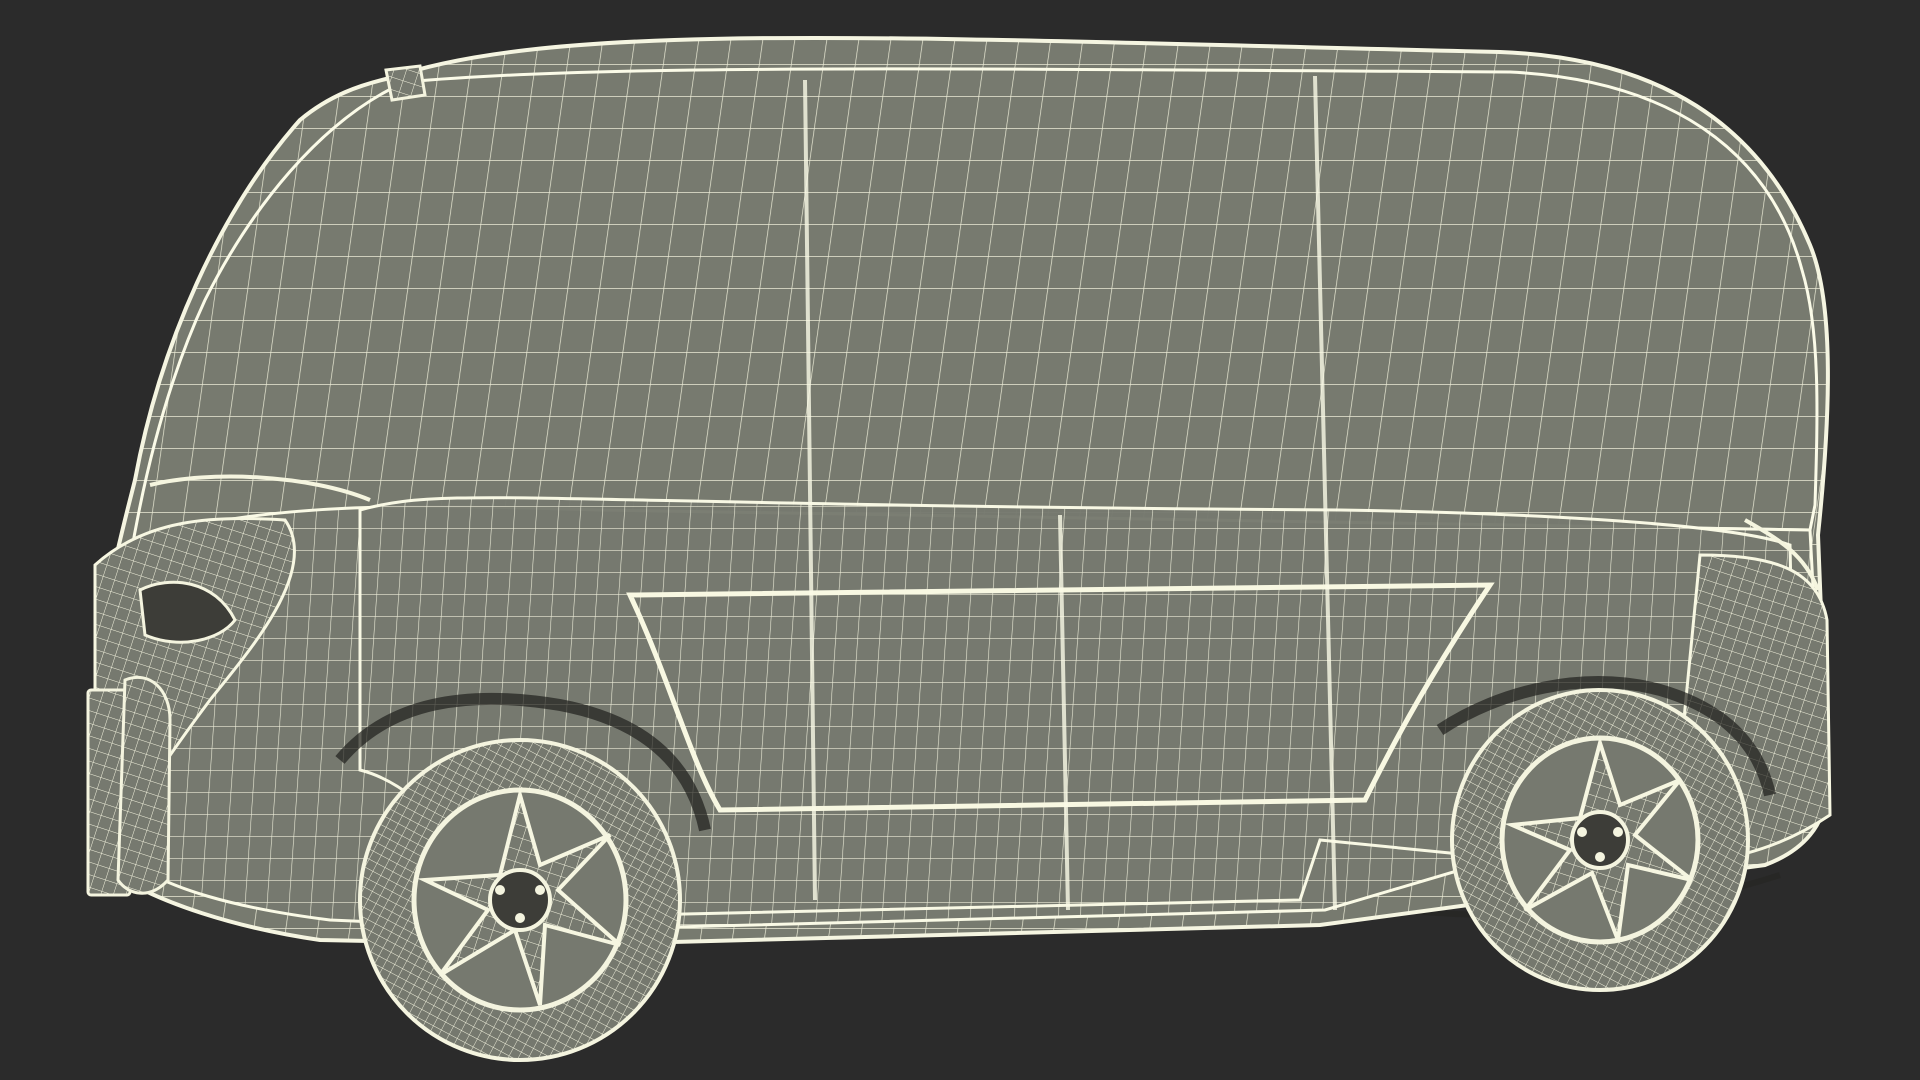 Image resolution: width=1920 pixels, height=1080 pixels. Describe the element at coordinates (520, 900) in the screenshot. I see `front-wheel` at that location.